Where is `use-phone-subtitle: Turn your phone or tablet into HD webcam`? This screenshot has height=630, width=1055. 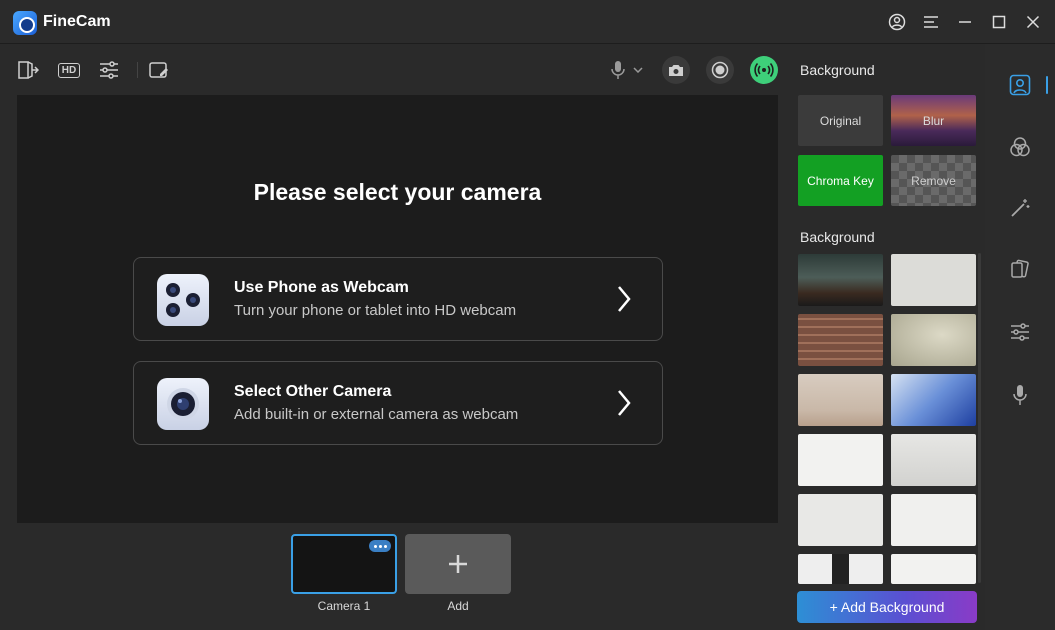
use-phone-subtitle: Turn your phone or tablet into HD webcam is located at coordinates (375, 310).